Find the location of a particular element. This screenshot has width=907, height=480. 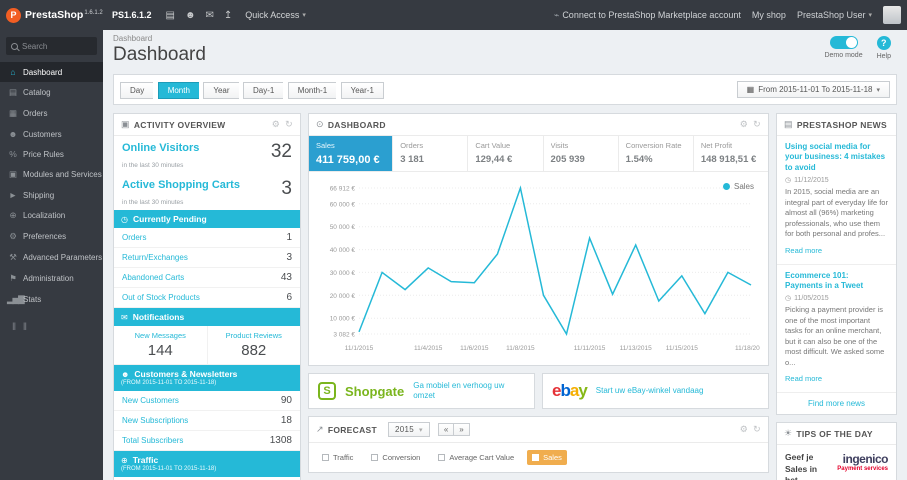

svg-text: 11/11/2015 is located at coordinates (590, 348).